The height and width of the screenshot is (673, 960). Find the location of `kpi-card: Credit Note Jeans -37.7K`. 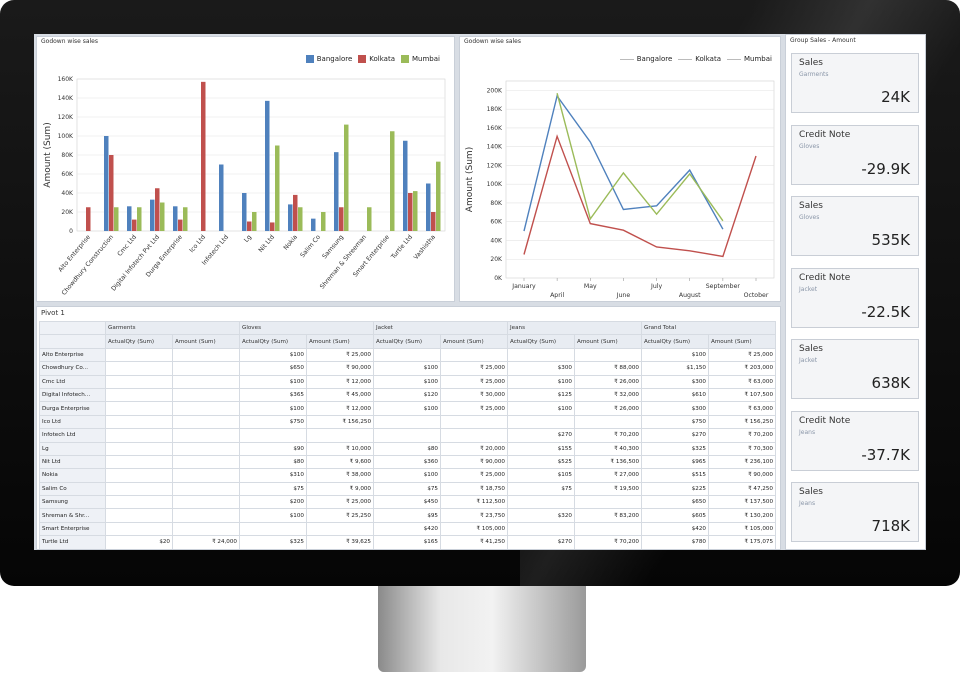

kpi-card: Credit Note Jeans -37.7K is located at coordinates (855, 440).